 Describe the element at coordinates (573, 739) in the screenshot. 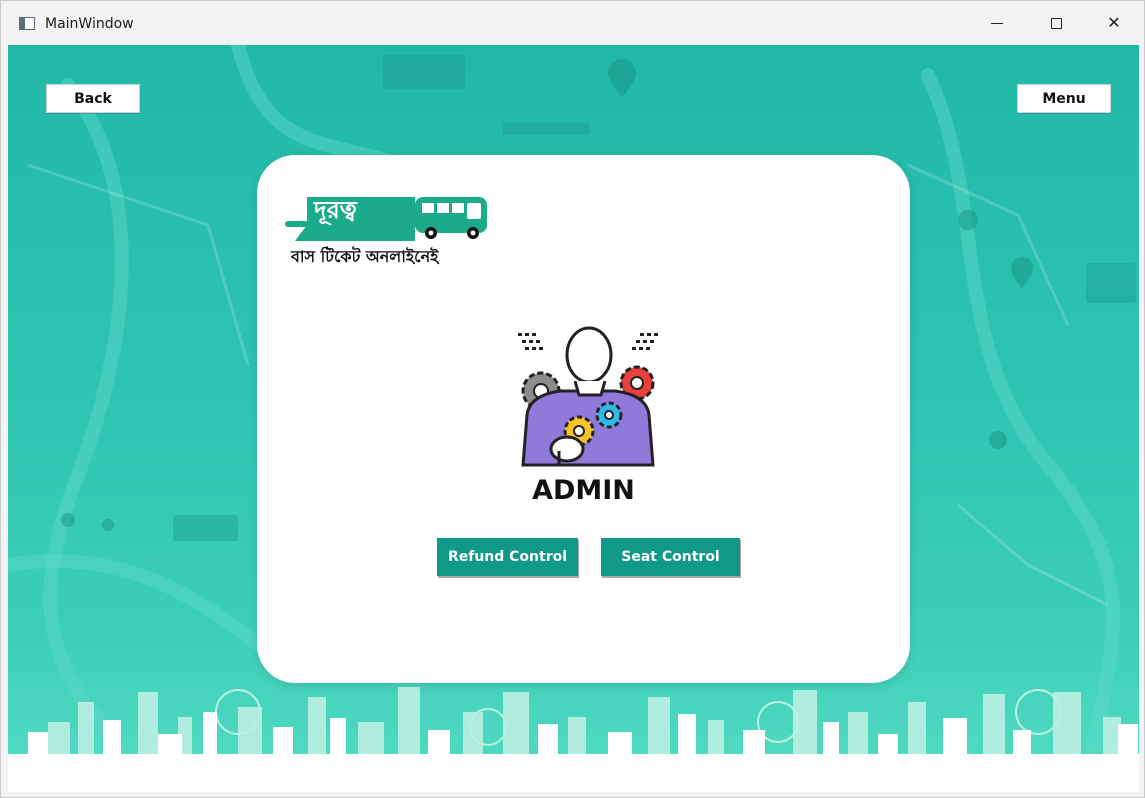

I see `city-skyline-decoration` at that location.